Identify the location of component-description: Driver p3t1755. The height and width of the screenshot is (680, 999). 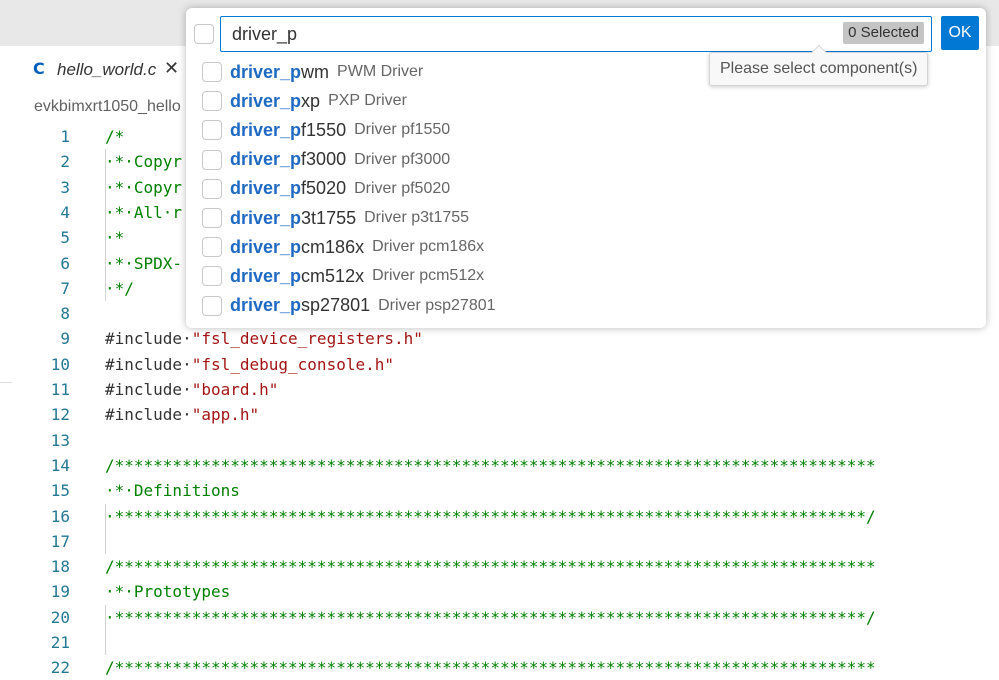
(417, 217).